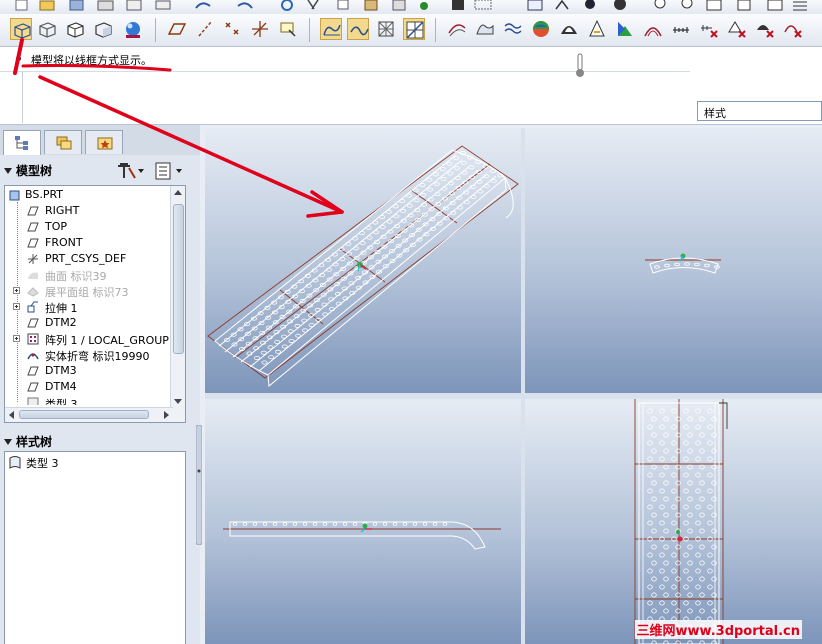 Image resolution: width=822 pixels, height=644 pixels. What do you see at coordinates (75, 29) in the screenshot?
I see `no-hidden-icon` at bounding box center [75, 29].